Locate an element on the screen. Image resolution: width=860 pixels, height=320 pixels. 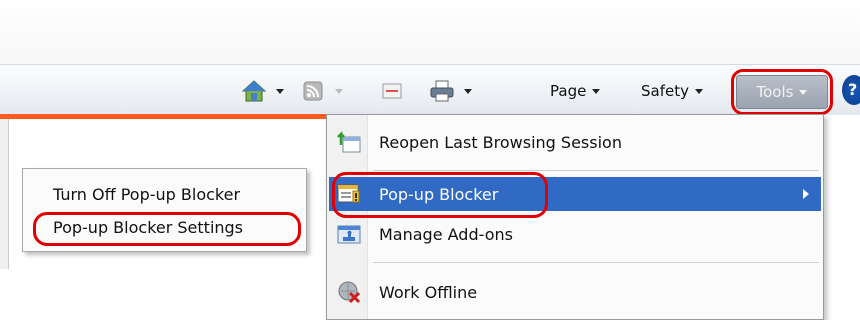
submenu-arrow-icon is located at coordinates (806, 194).